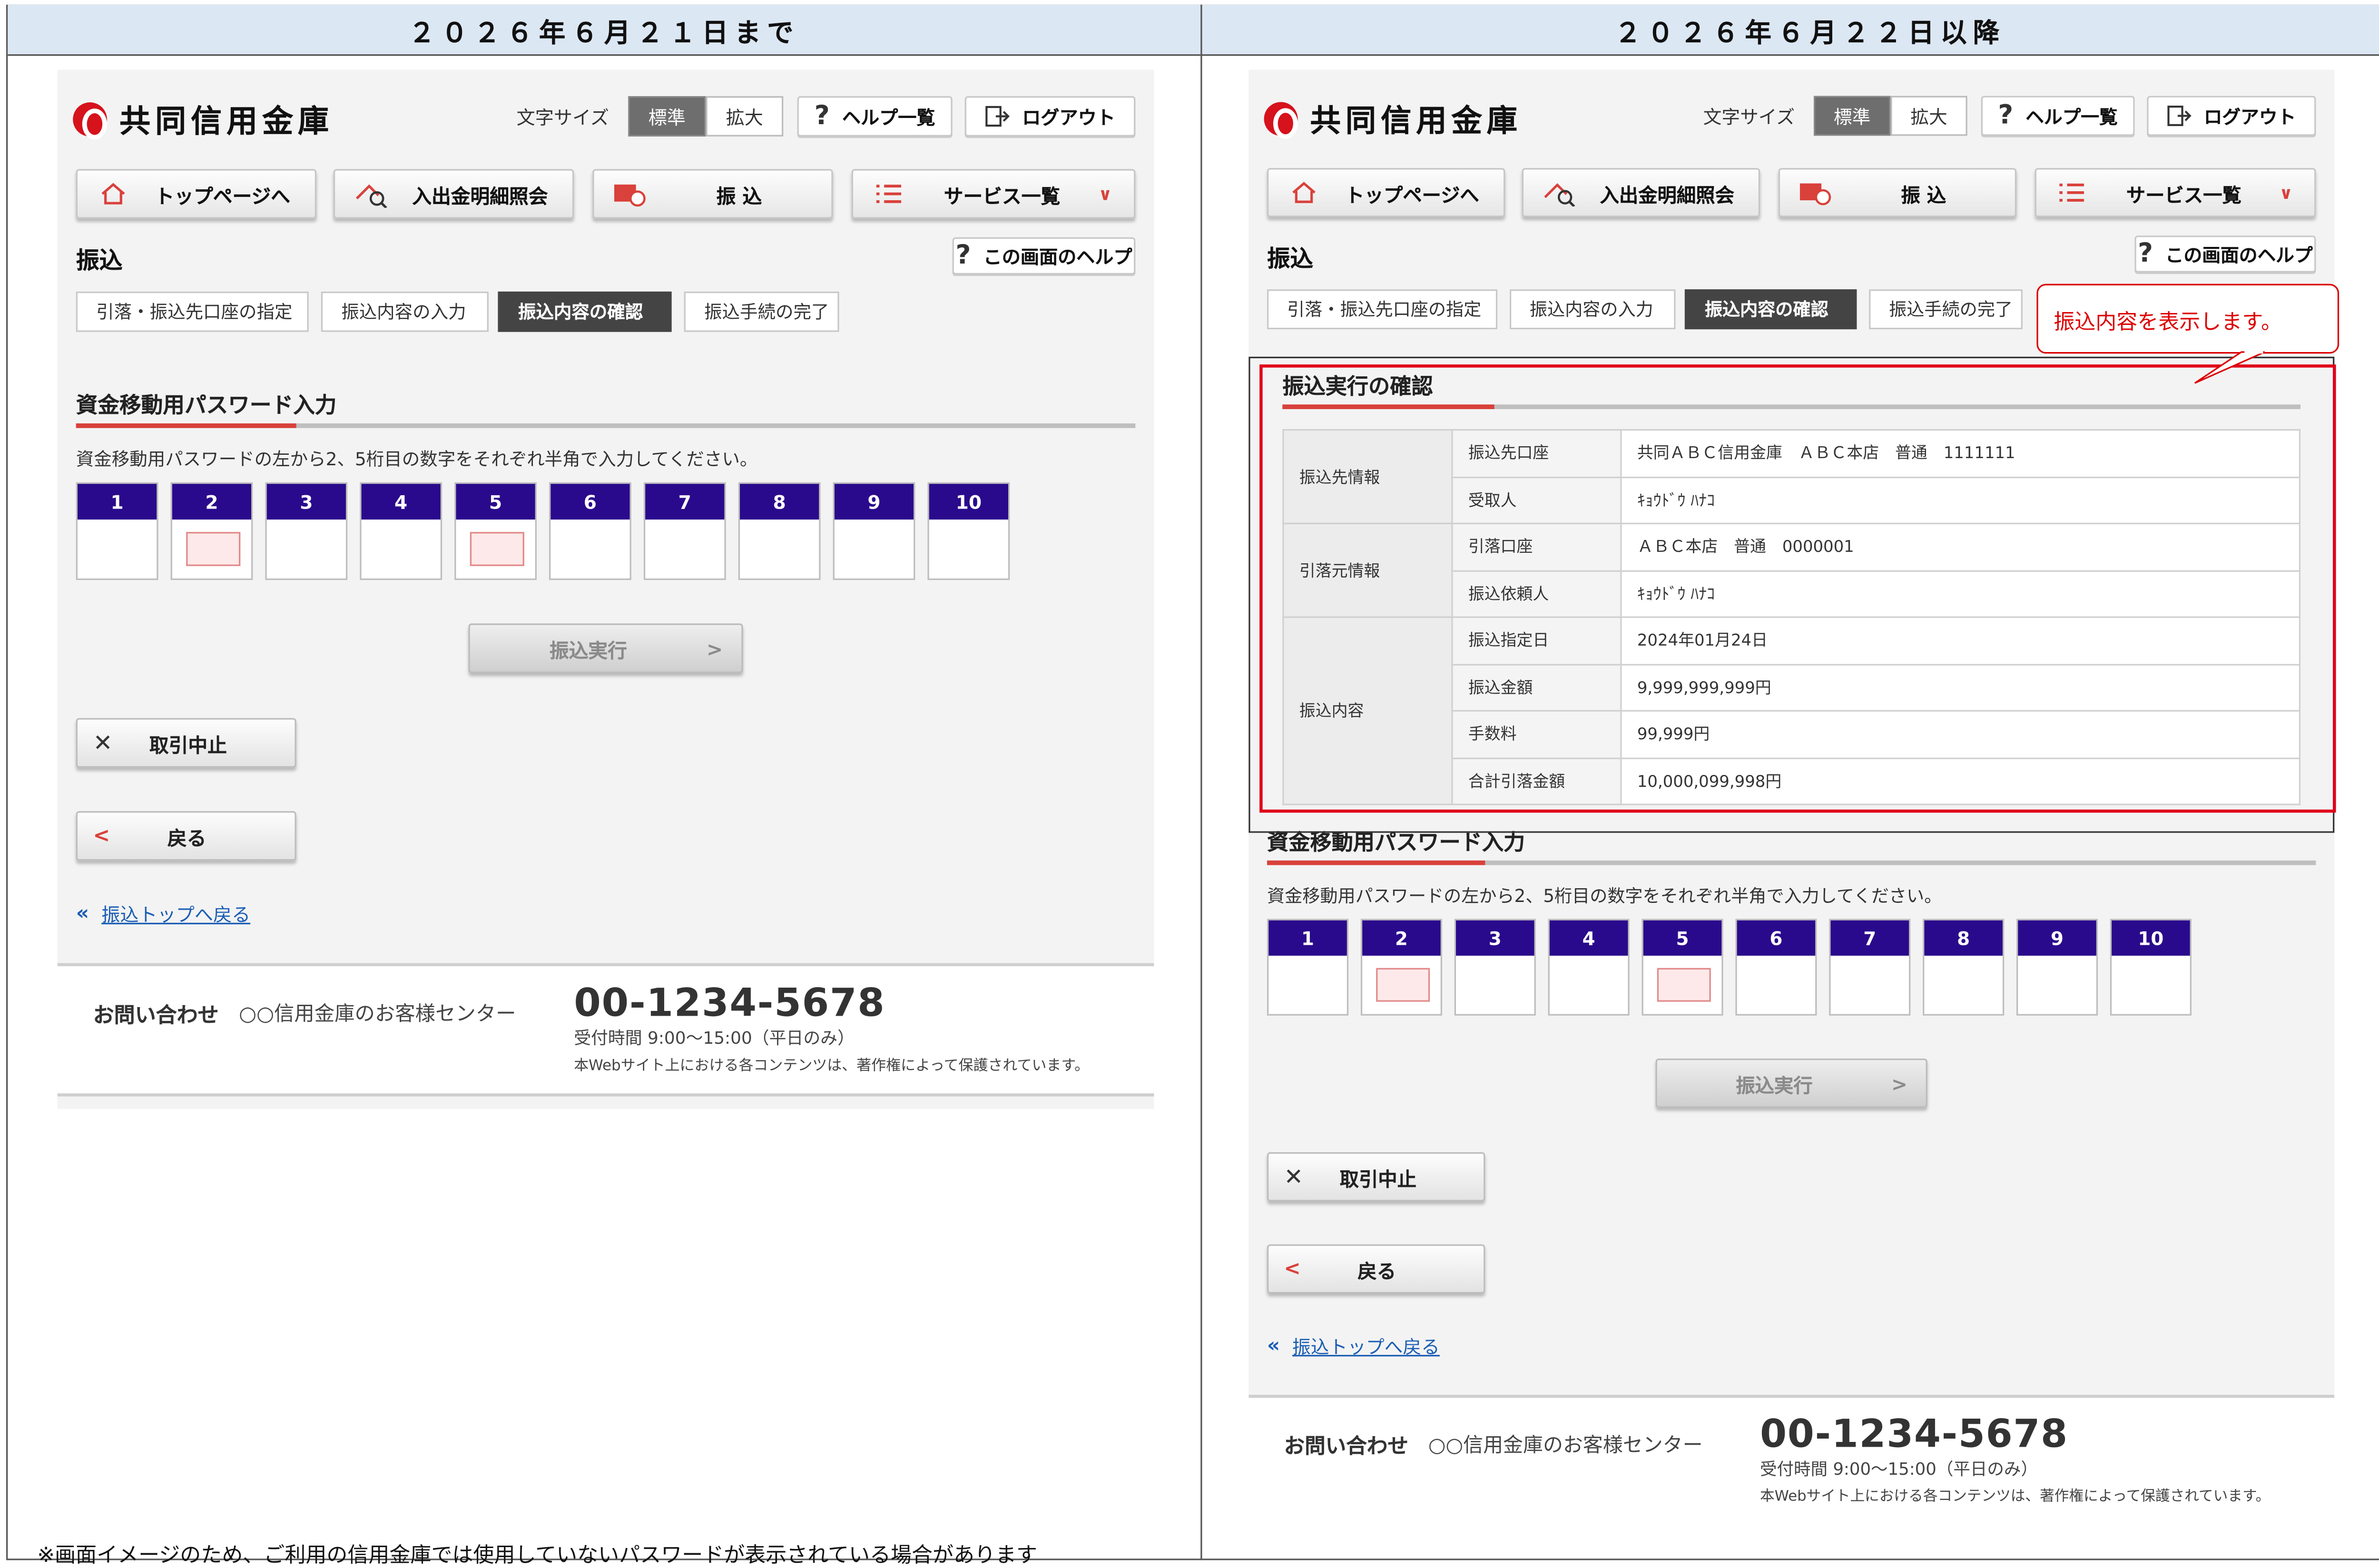  Describe the element at coordinates (1899, 1468) in the screenshot. I see `support-hours: 受付時間 9:00～15:00（平日のみ）` at that location.